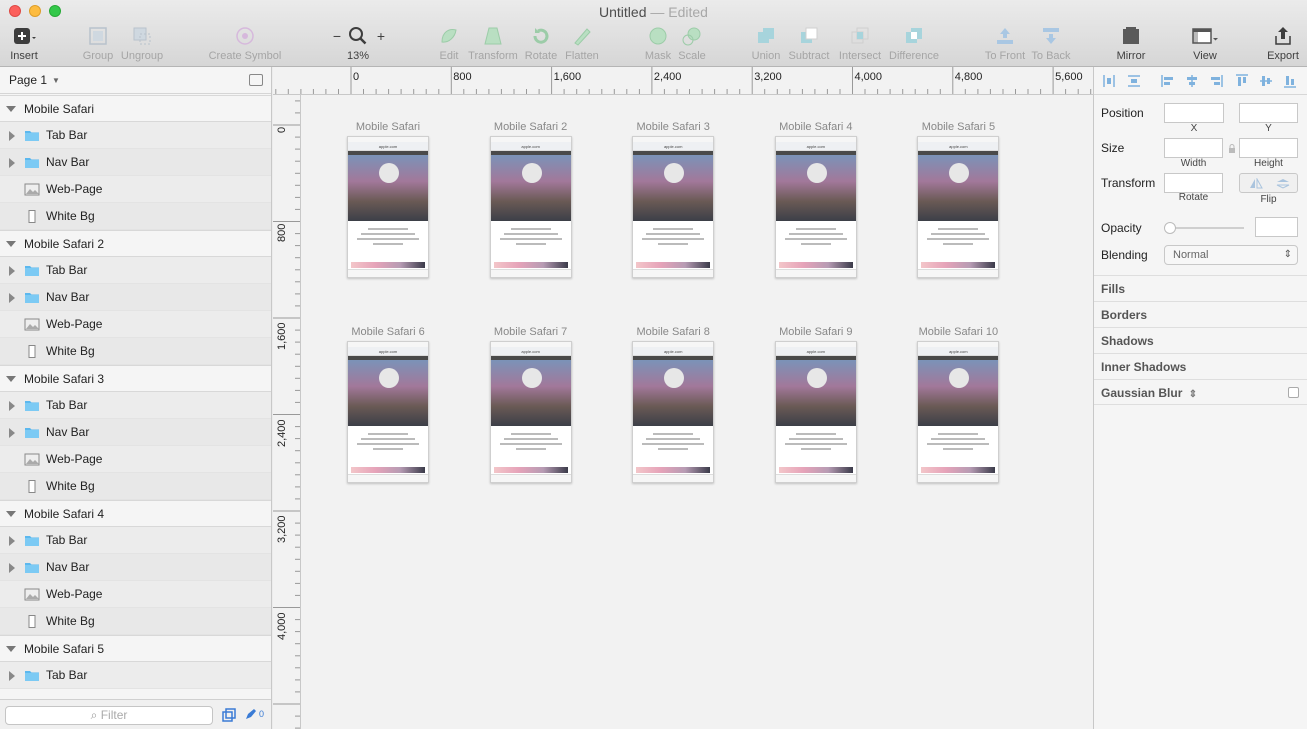 This screenshot has width=1307, height=729. I want to click on artboard: Mobile Safari 2 apple.com, so click(530, 199).